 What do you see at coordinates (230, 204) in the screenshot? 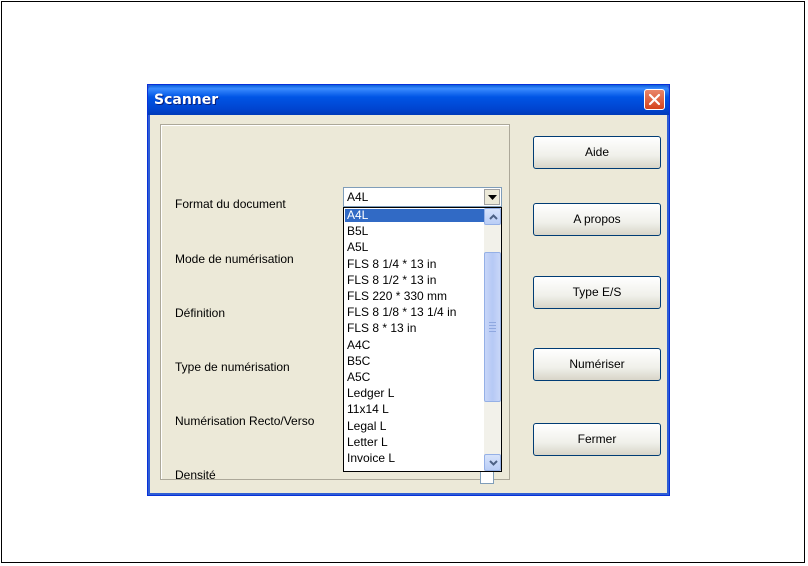
I see `format-label: Format du document` at bounding box center [230, 204].